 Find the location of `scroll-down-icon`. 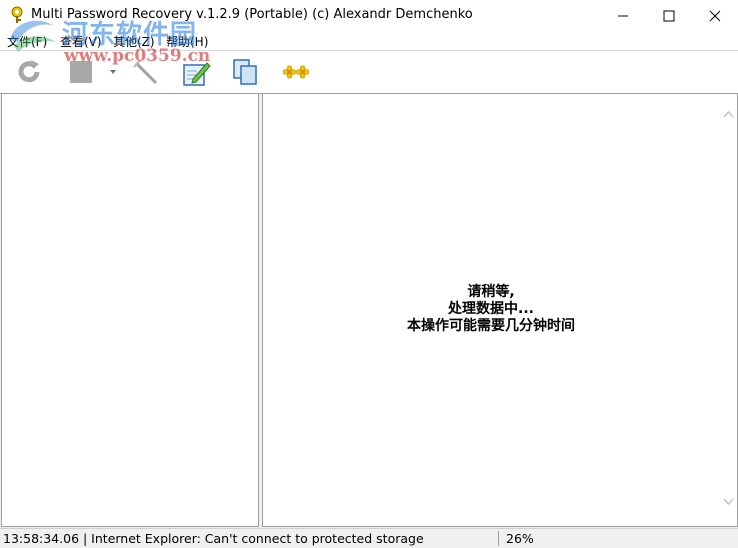

scroll-down-icon is located at coordinates (728, 502).